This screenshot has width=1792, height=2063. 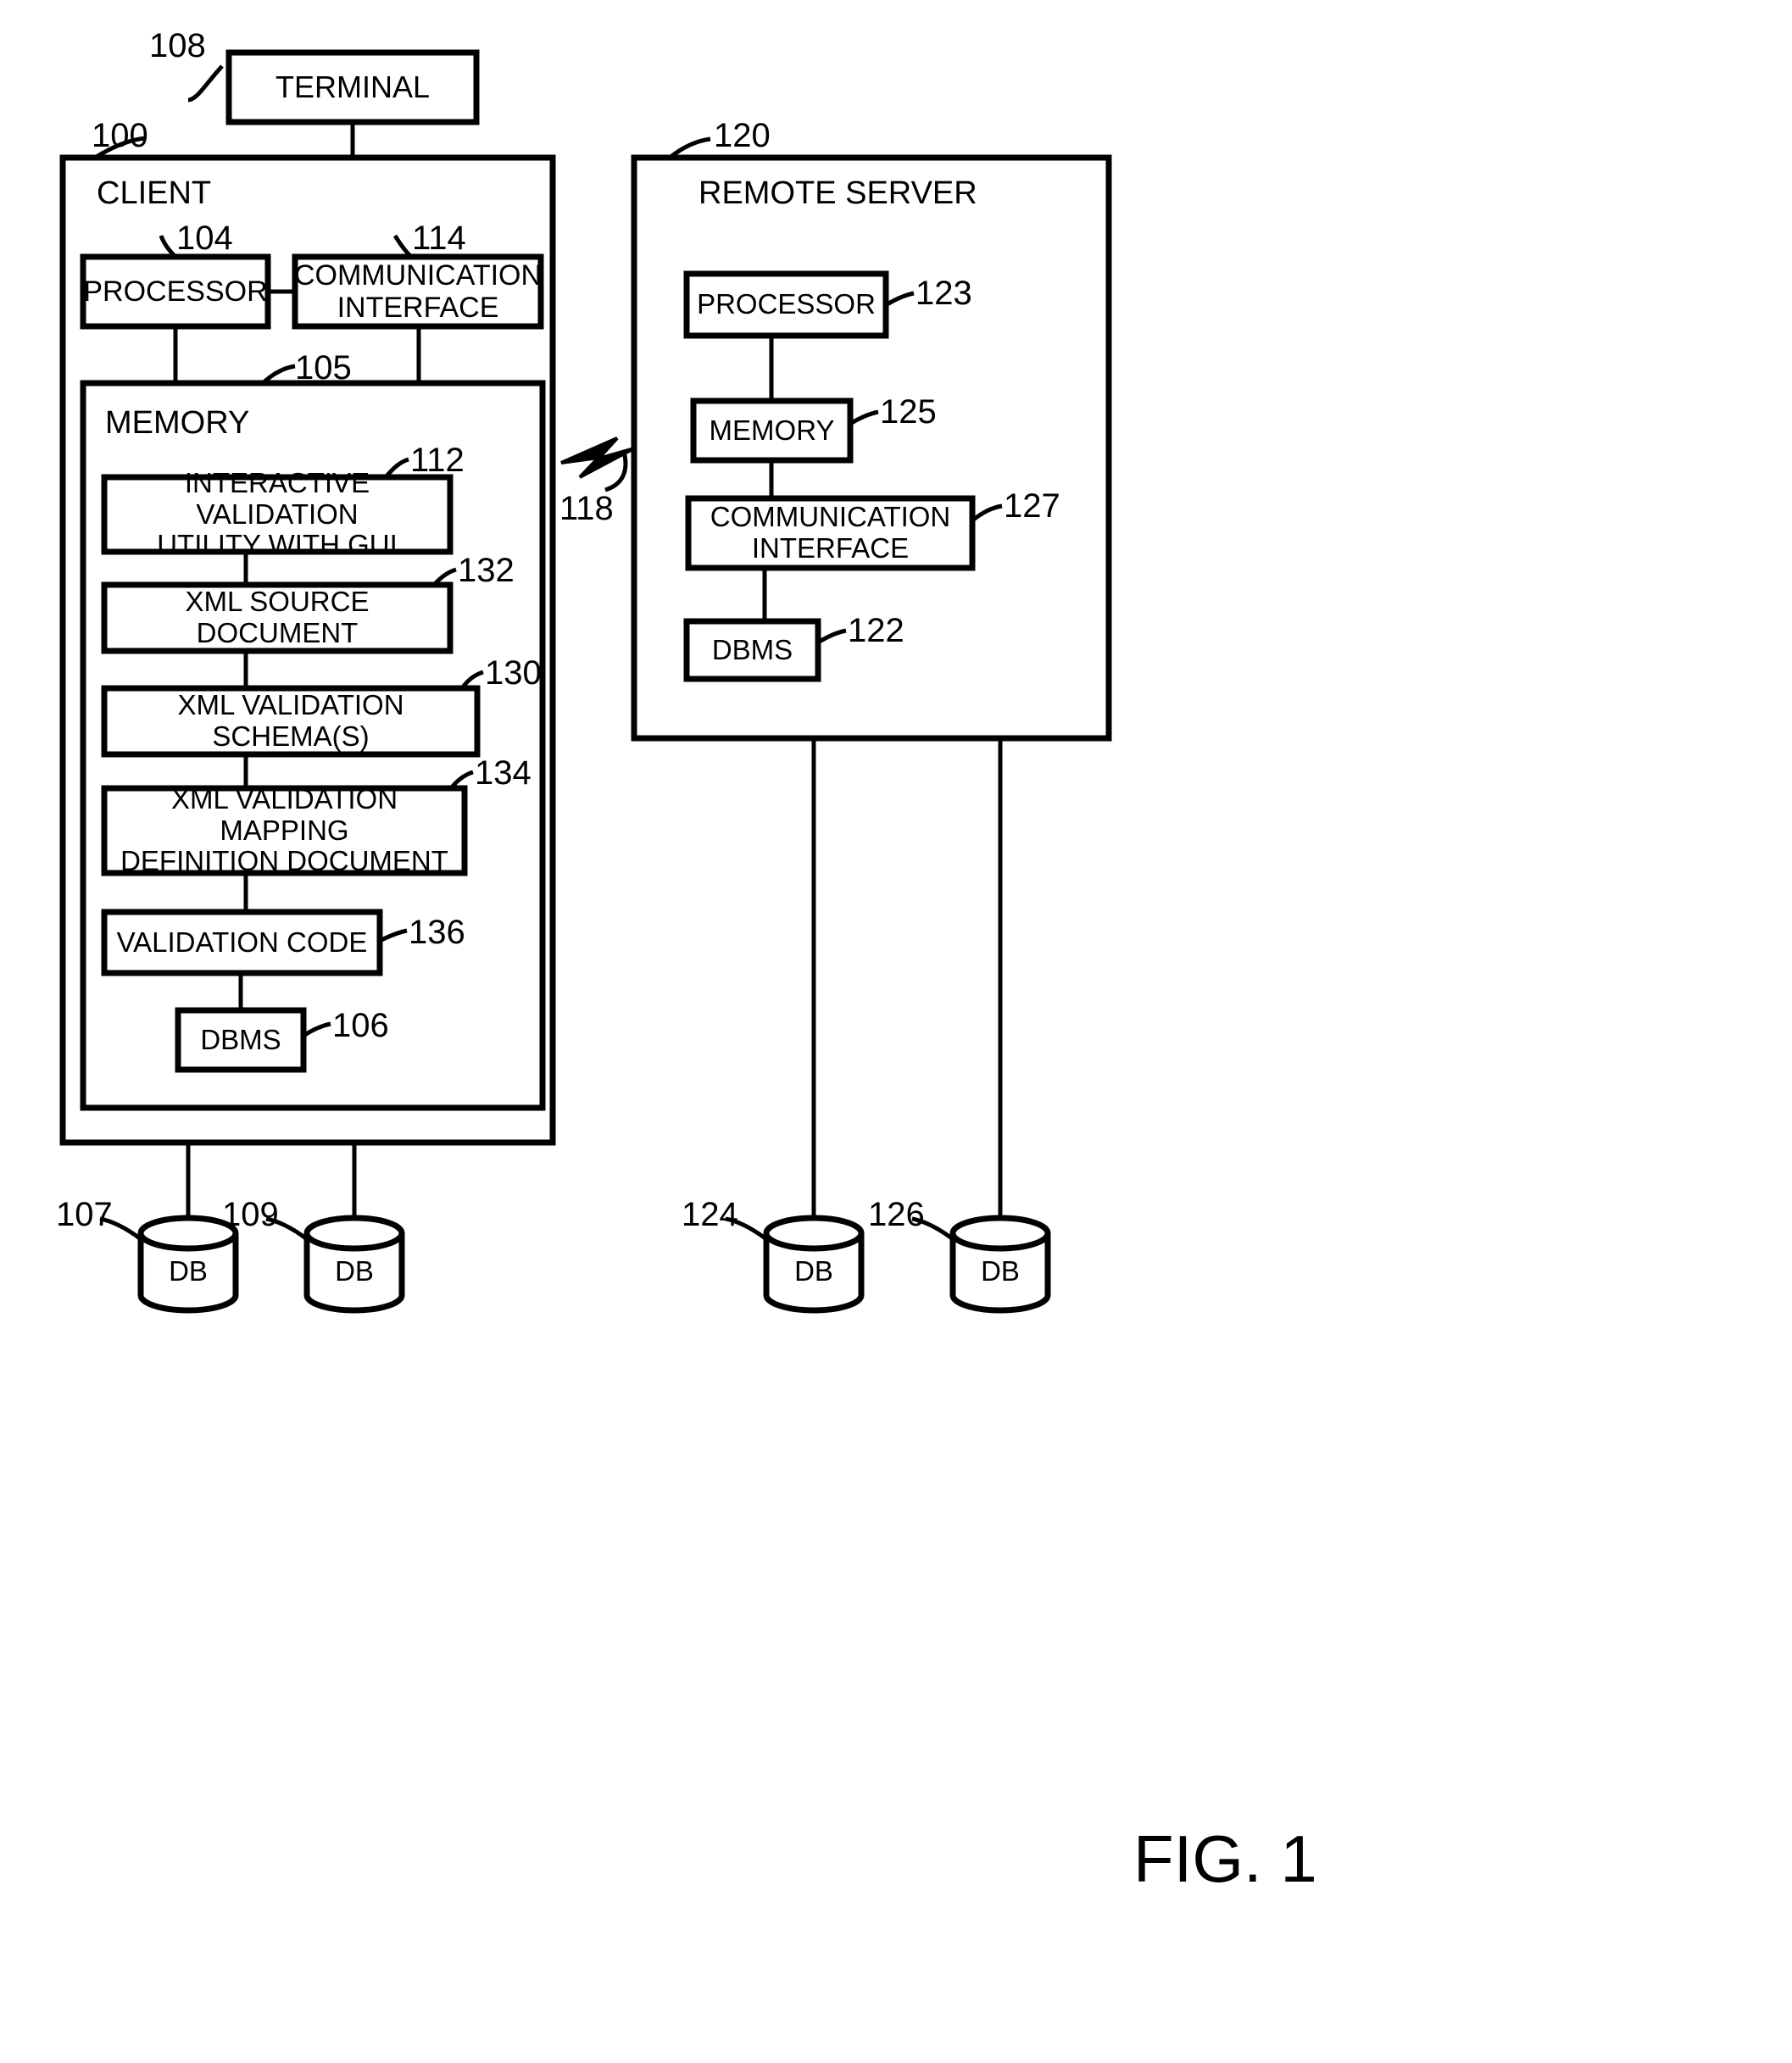 I want to click on db-107-label: DB, so click(x=188, y=1271).